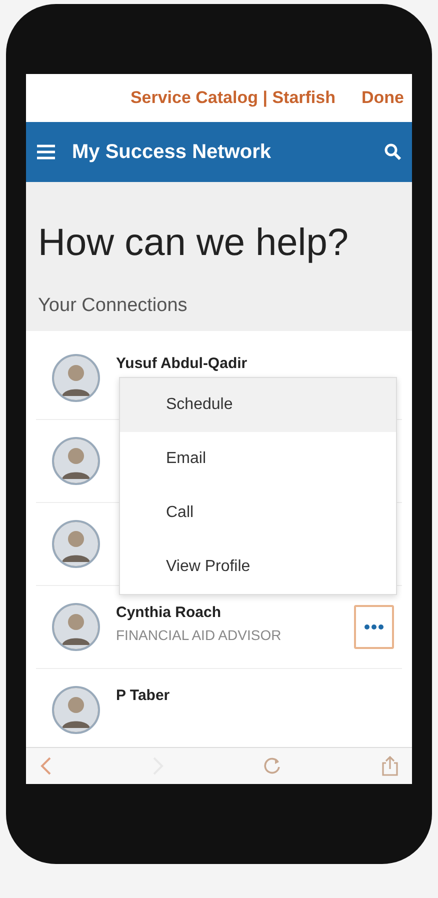 The height and width of the screenshot is (898, 438). I want to click on help-heading: How can we help?, so click(194, 243).